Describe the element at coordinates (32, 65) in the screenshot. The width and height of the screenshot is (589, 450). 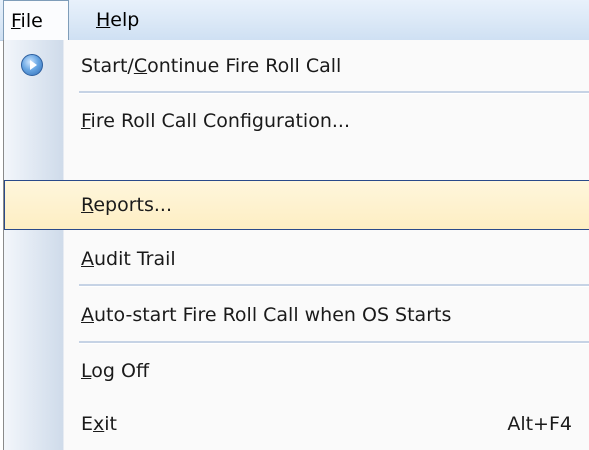
I see `play-circle-icon` at that location.